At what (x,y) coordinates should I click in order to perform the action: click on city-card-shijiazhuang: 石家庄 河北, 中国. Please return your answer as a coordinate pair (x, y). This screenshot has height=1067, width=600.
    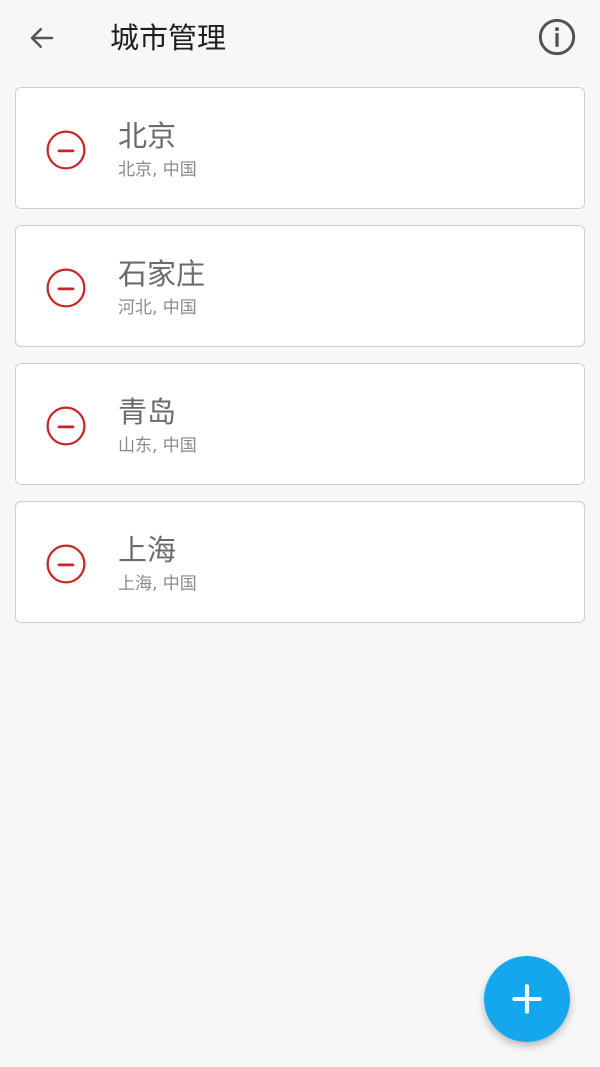
    Looking at the image, I should click on (300, 286).